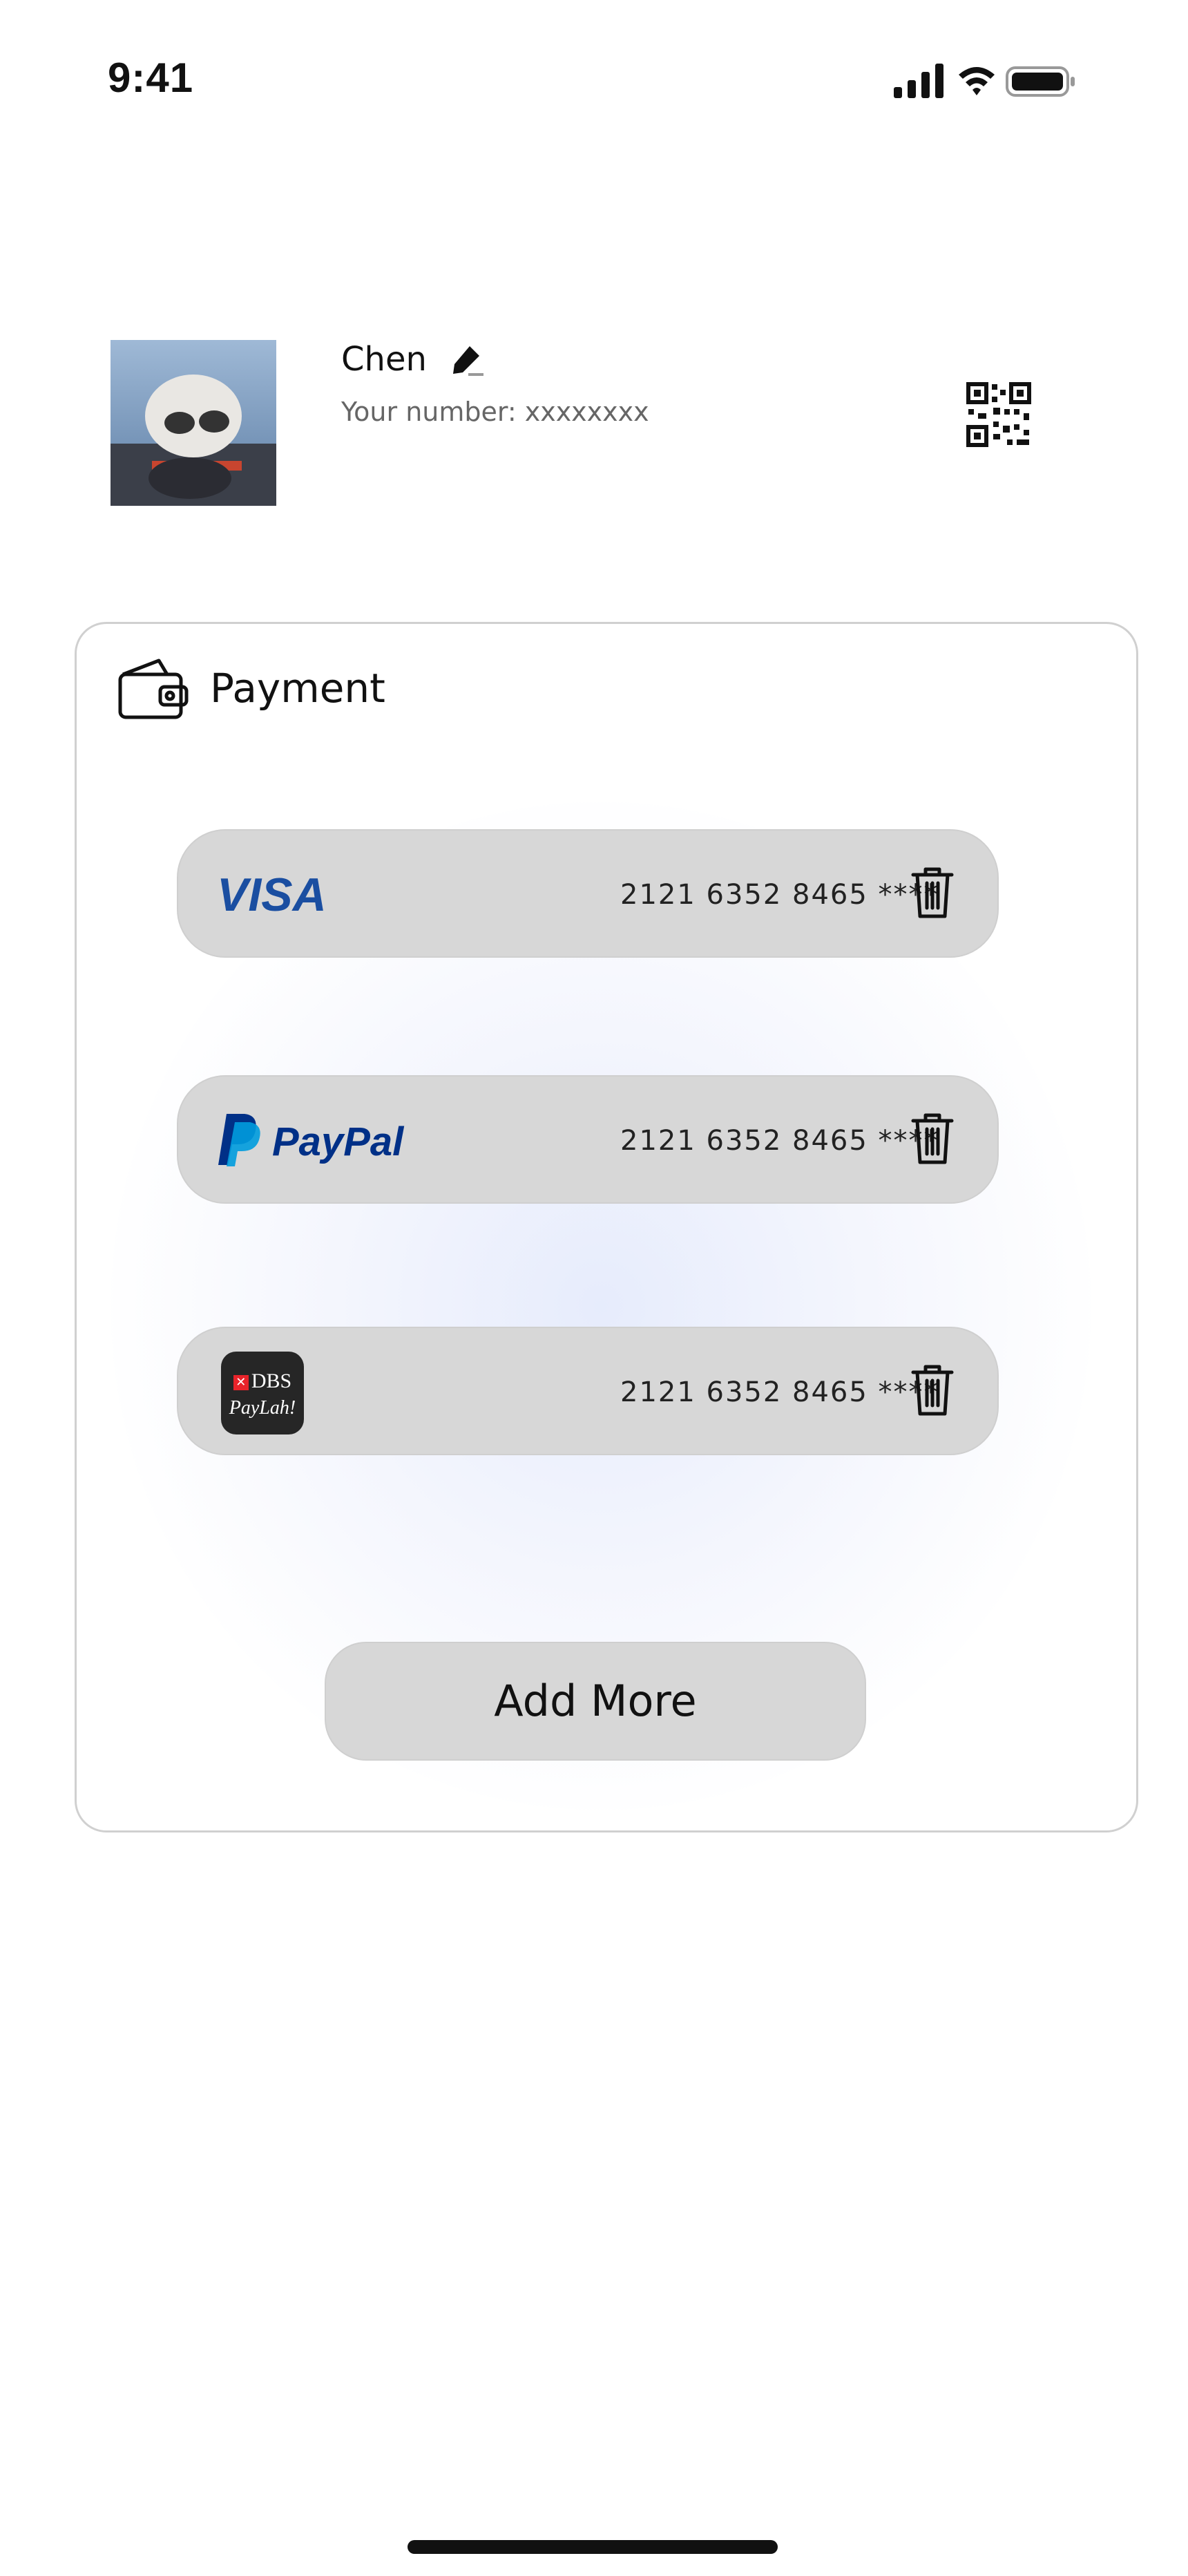  What do you see at coordinates (588, 1391) in the screenshot?
I see `payment-method-dbs-paylah: ✕ DBS PayLah! 2121 6352 8465 ****` at bounding box center [588, 1391].